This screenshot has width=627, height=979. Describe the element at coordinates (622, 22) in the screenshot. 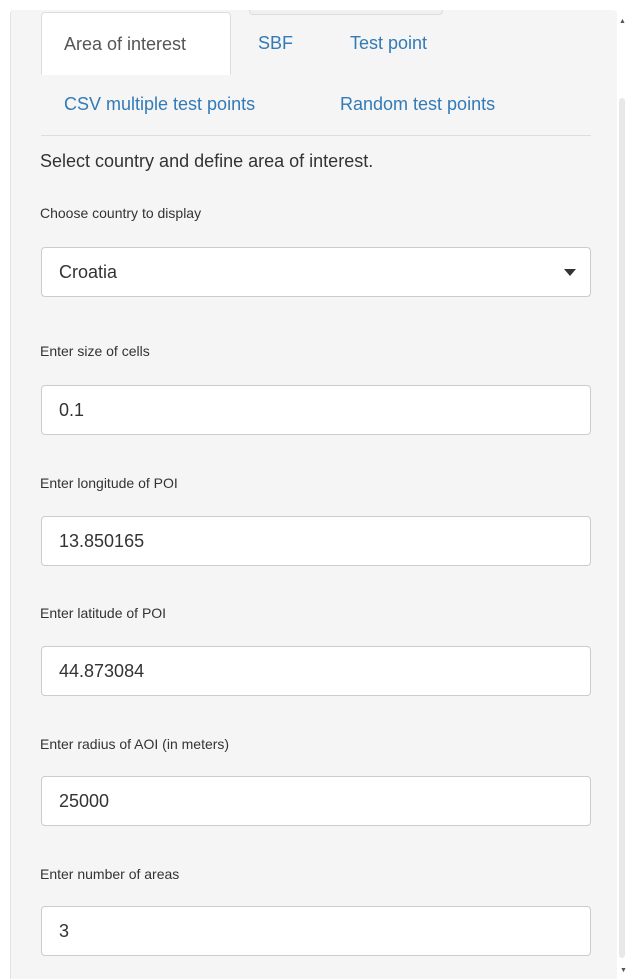

I see `scroll-up-icon: ▲` at that location.